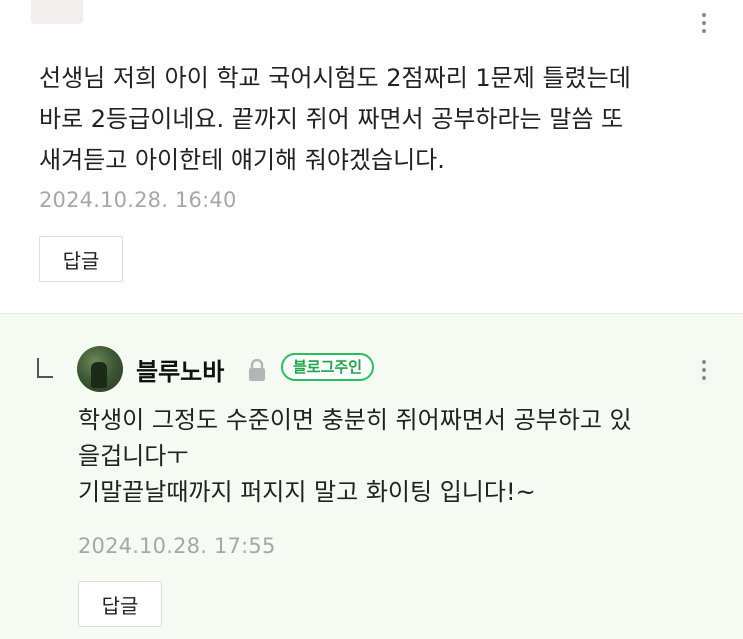 The height and width of the screenshot is (639, 743). Describe the element at coordinates (180, 369) in the screenshot. I see `reply-author-name: 블루노바` at that location.